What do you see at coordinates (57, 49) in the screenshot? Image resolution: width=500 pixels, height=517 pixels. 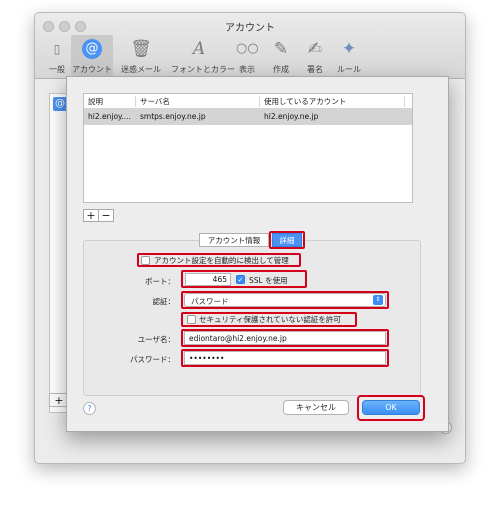 I see `switch-icon: ▯` at bounding box center [57, 49].